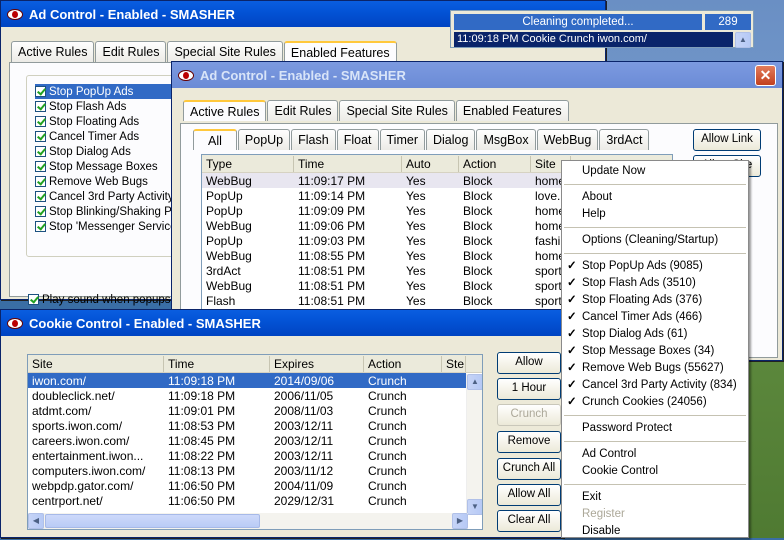 This screenshot has height=540, width=784. Describe the element at coordinates (317, 363) in the screenshot. I see `column-header: Expires` at that location.